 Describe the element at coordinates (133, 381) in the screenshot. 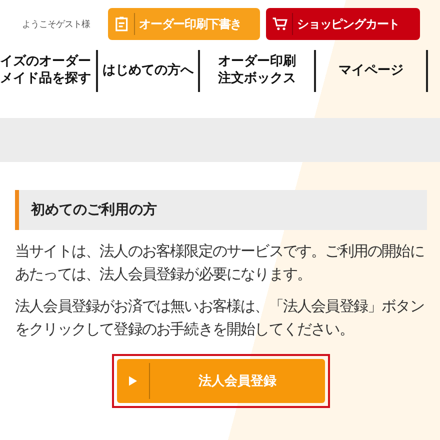

I see `play-icon` at that location.